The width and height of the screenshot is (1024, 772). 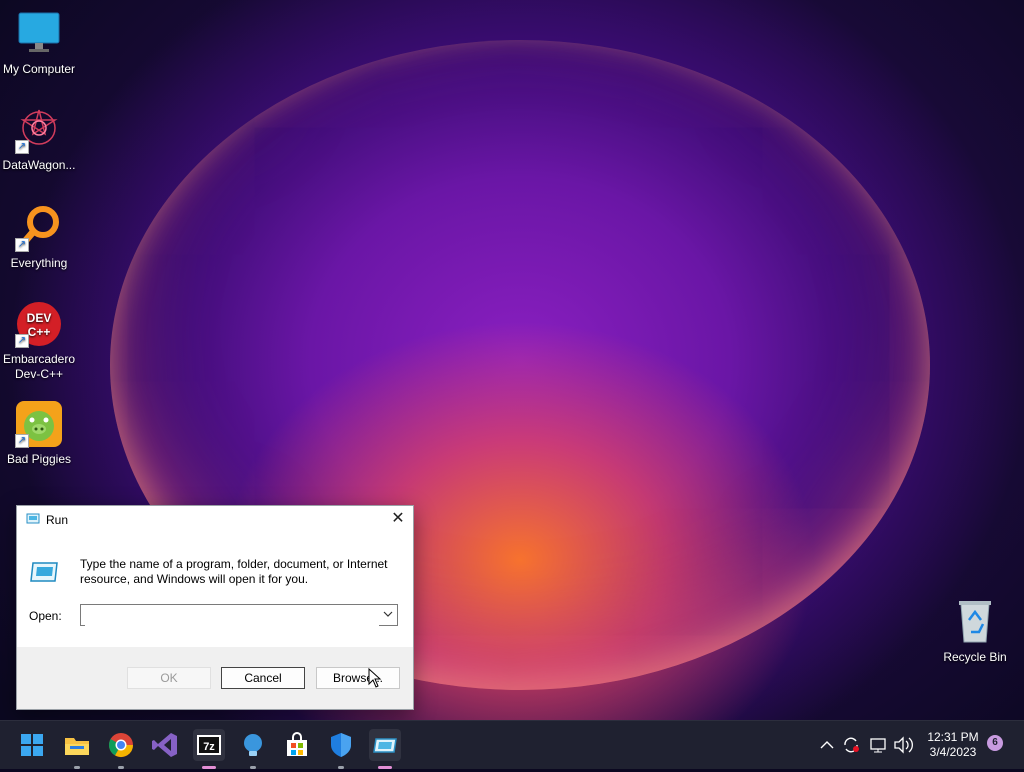 I want to click on monitor-icon, so click(x=39, y=34).